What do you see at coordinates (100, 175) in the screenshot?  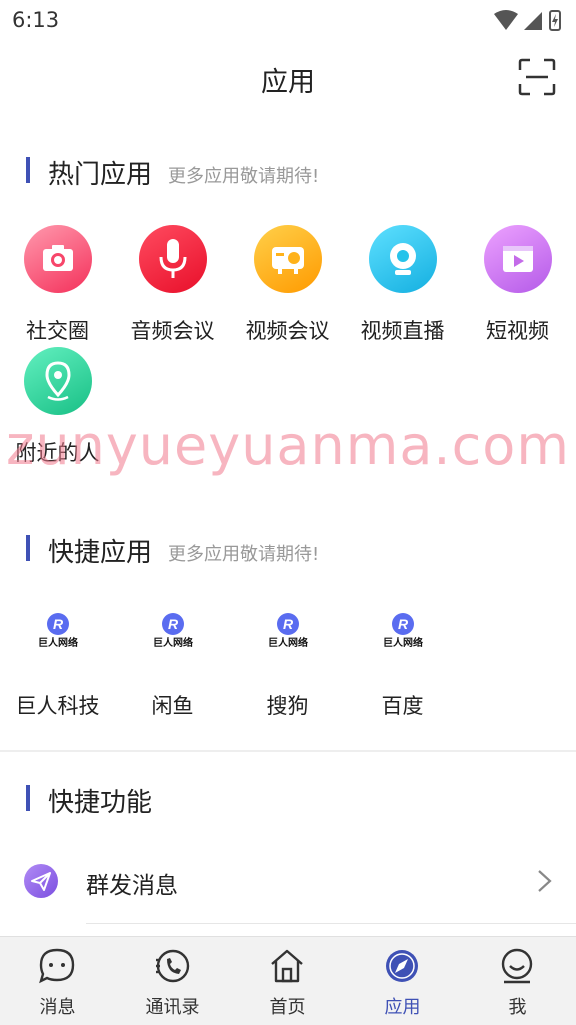 I see `hot-apps-title: 热门应用` at bounding box center [100, 175].